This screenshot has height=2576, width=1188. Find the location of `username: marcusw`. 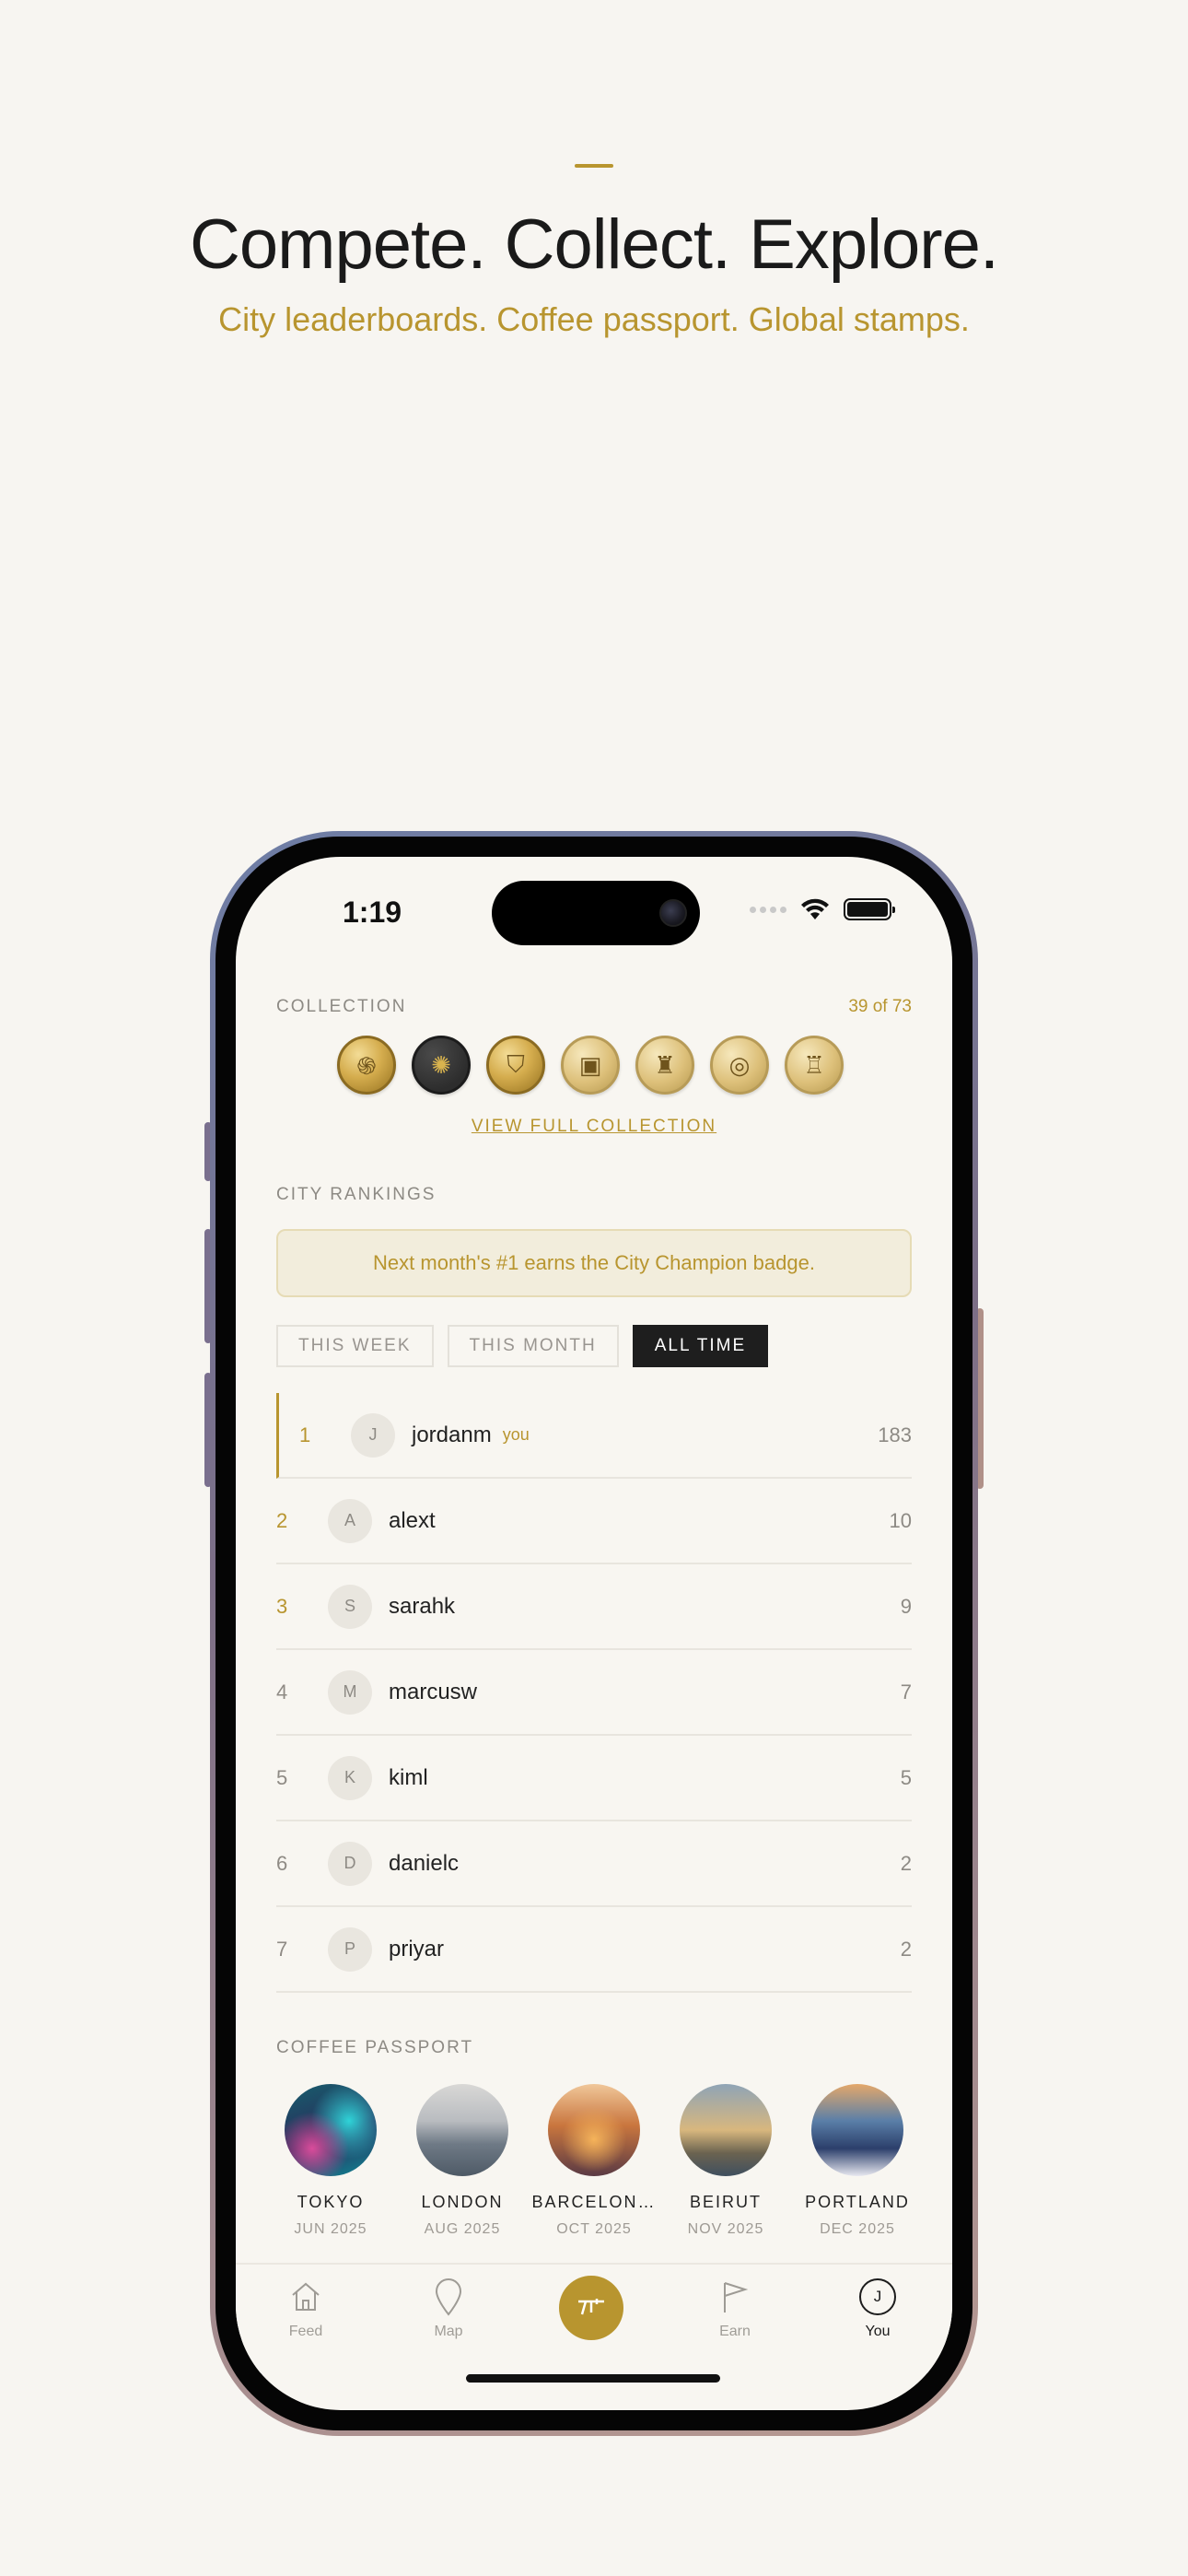

username: marcusw is located at coordinates (433, 1691).